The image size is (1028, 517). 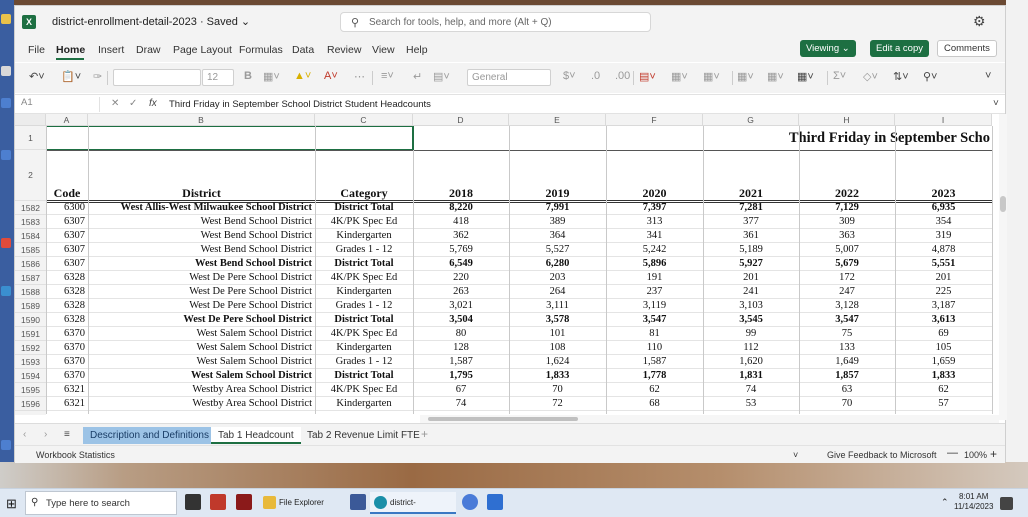 I want to click on workbook-statistics: Workbook Statistics, so click(x=75, y=455).